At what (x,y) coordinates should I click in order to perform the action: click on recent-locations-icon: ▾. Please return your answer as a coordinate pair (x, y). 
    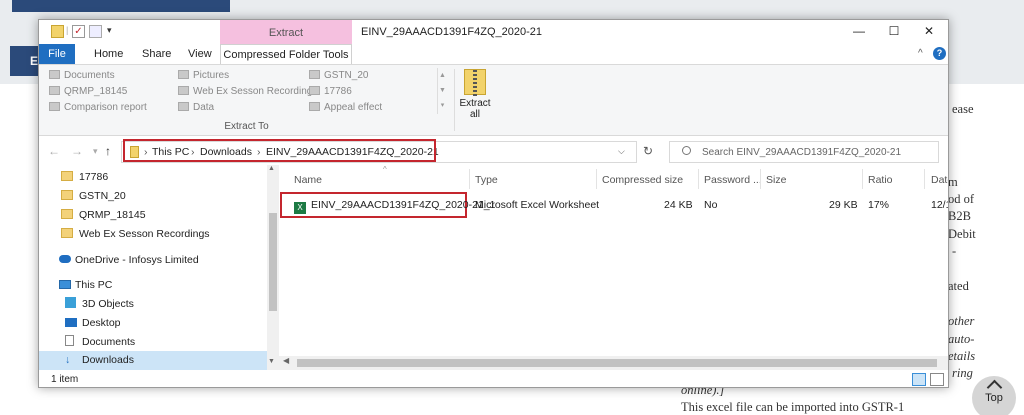
    Looking at the image, I should click on (95, 151).